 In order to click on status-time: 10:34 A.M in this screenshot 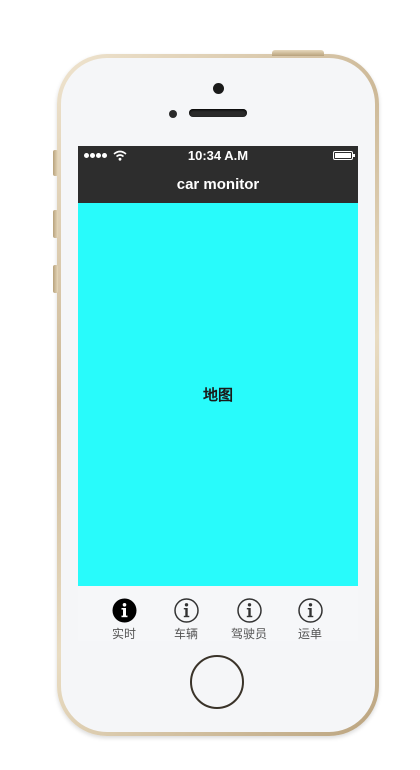, I will do `click(218, 155)`.